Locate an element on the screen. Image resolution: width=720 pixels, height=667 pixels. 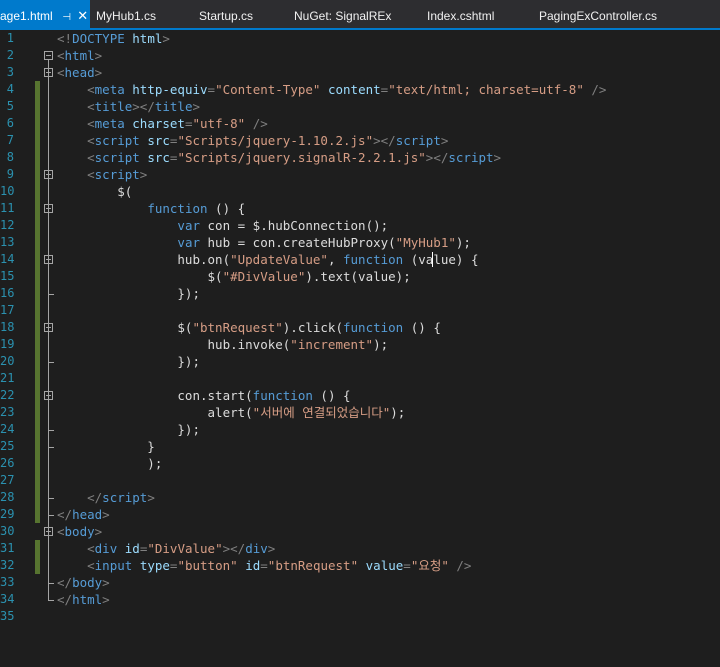
code-line: 22 con.start(function () { is located at coordinates (360, 395).